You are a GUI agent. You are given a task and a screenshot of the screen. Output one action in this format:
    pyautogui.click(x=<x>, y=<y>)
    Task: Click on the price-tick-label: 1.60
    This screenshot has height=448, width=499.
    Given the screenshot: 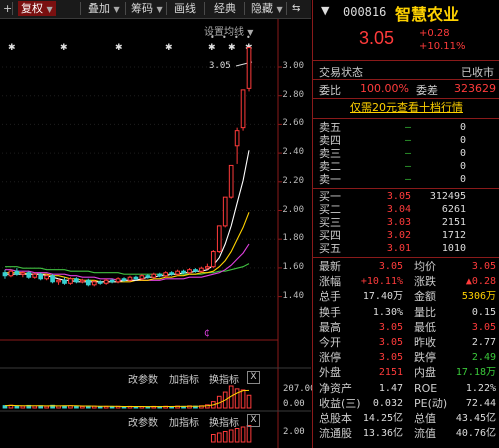 What is the action you would take?
    pyautogui.click(x=293, y=266)
    